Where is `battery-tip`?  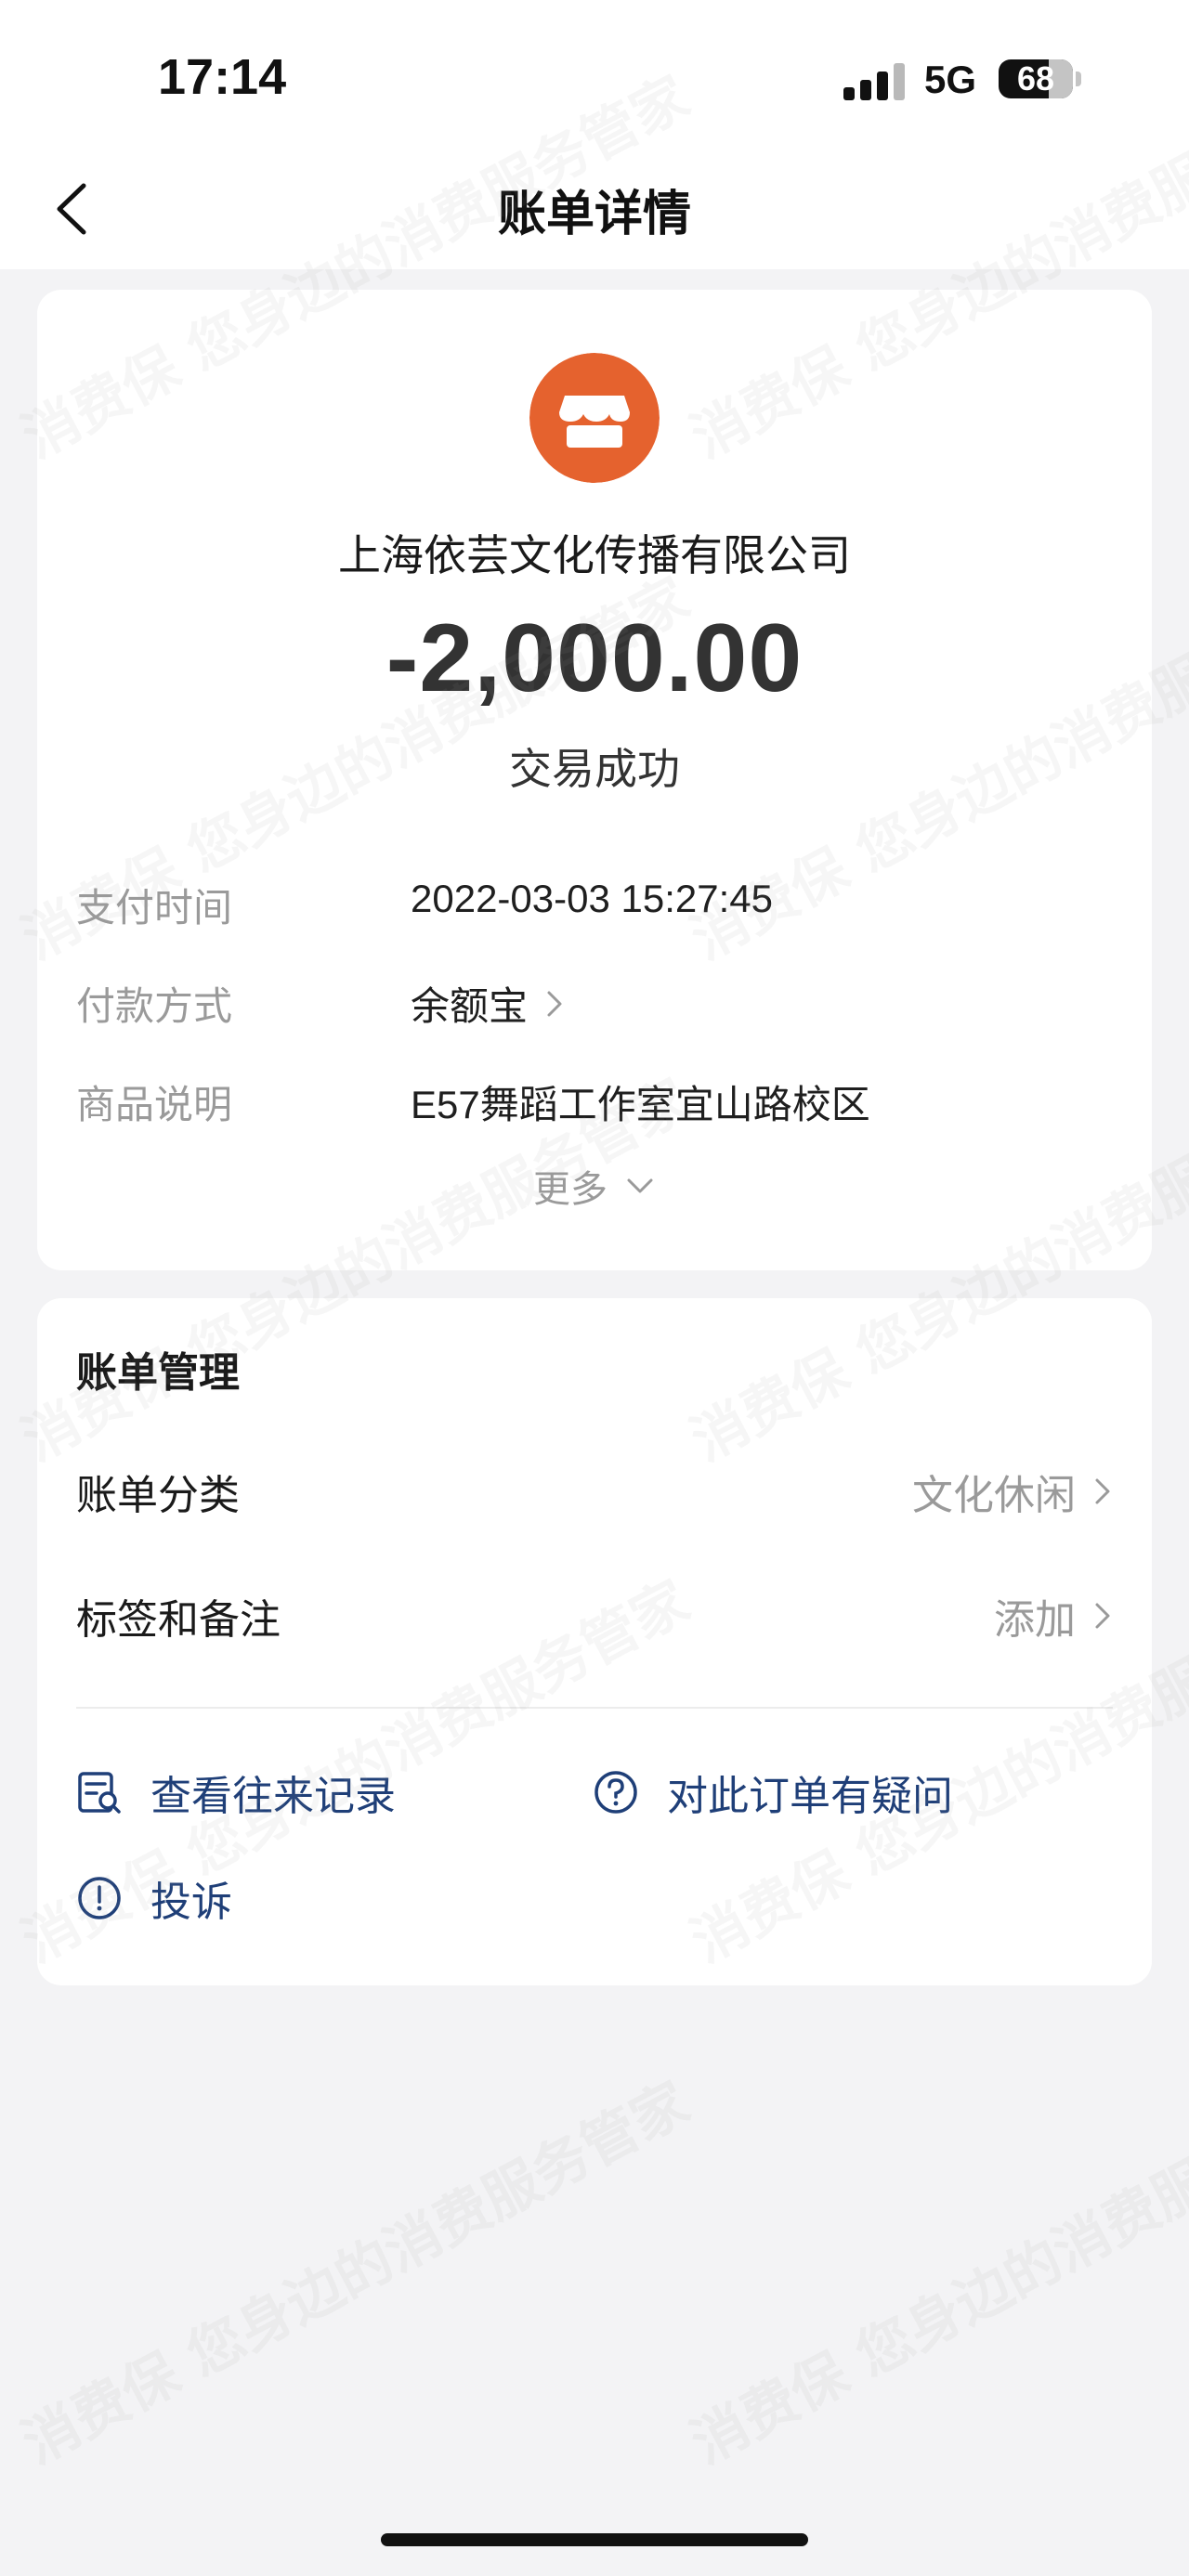 battery-tip is located at coordinates (1079, 79).